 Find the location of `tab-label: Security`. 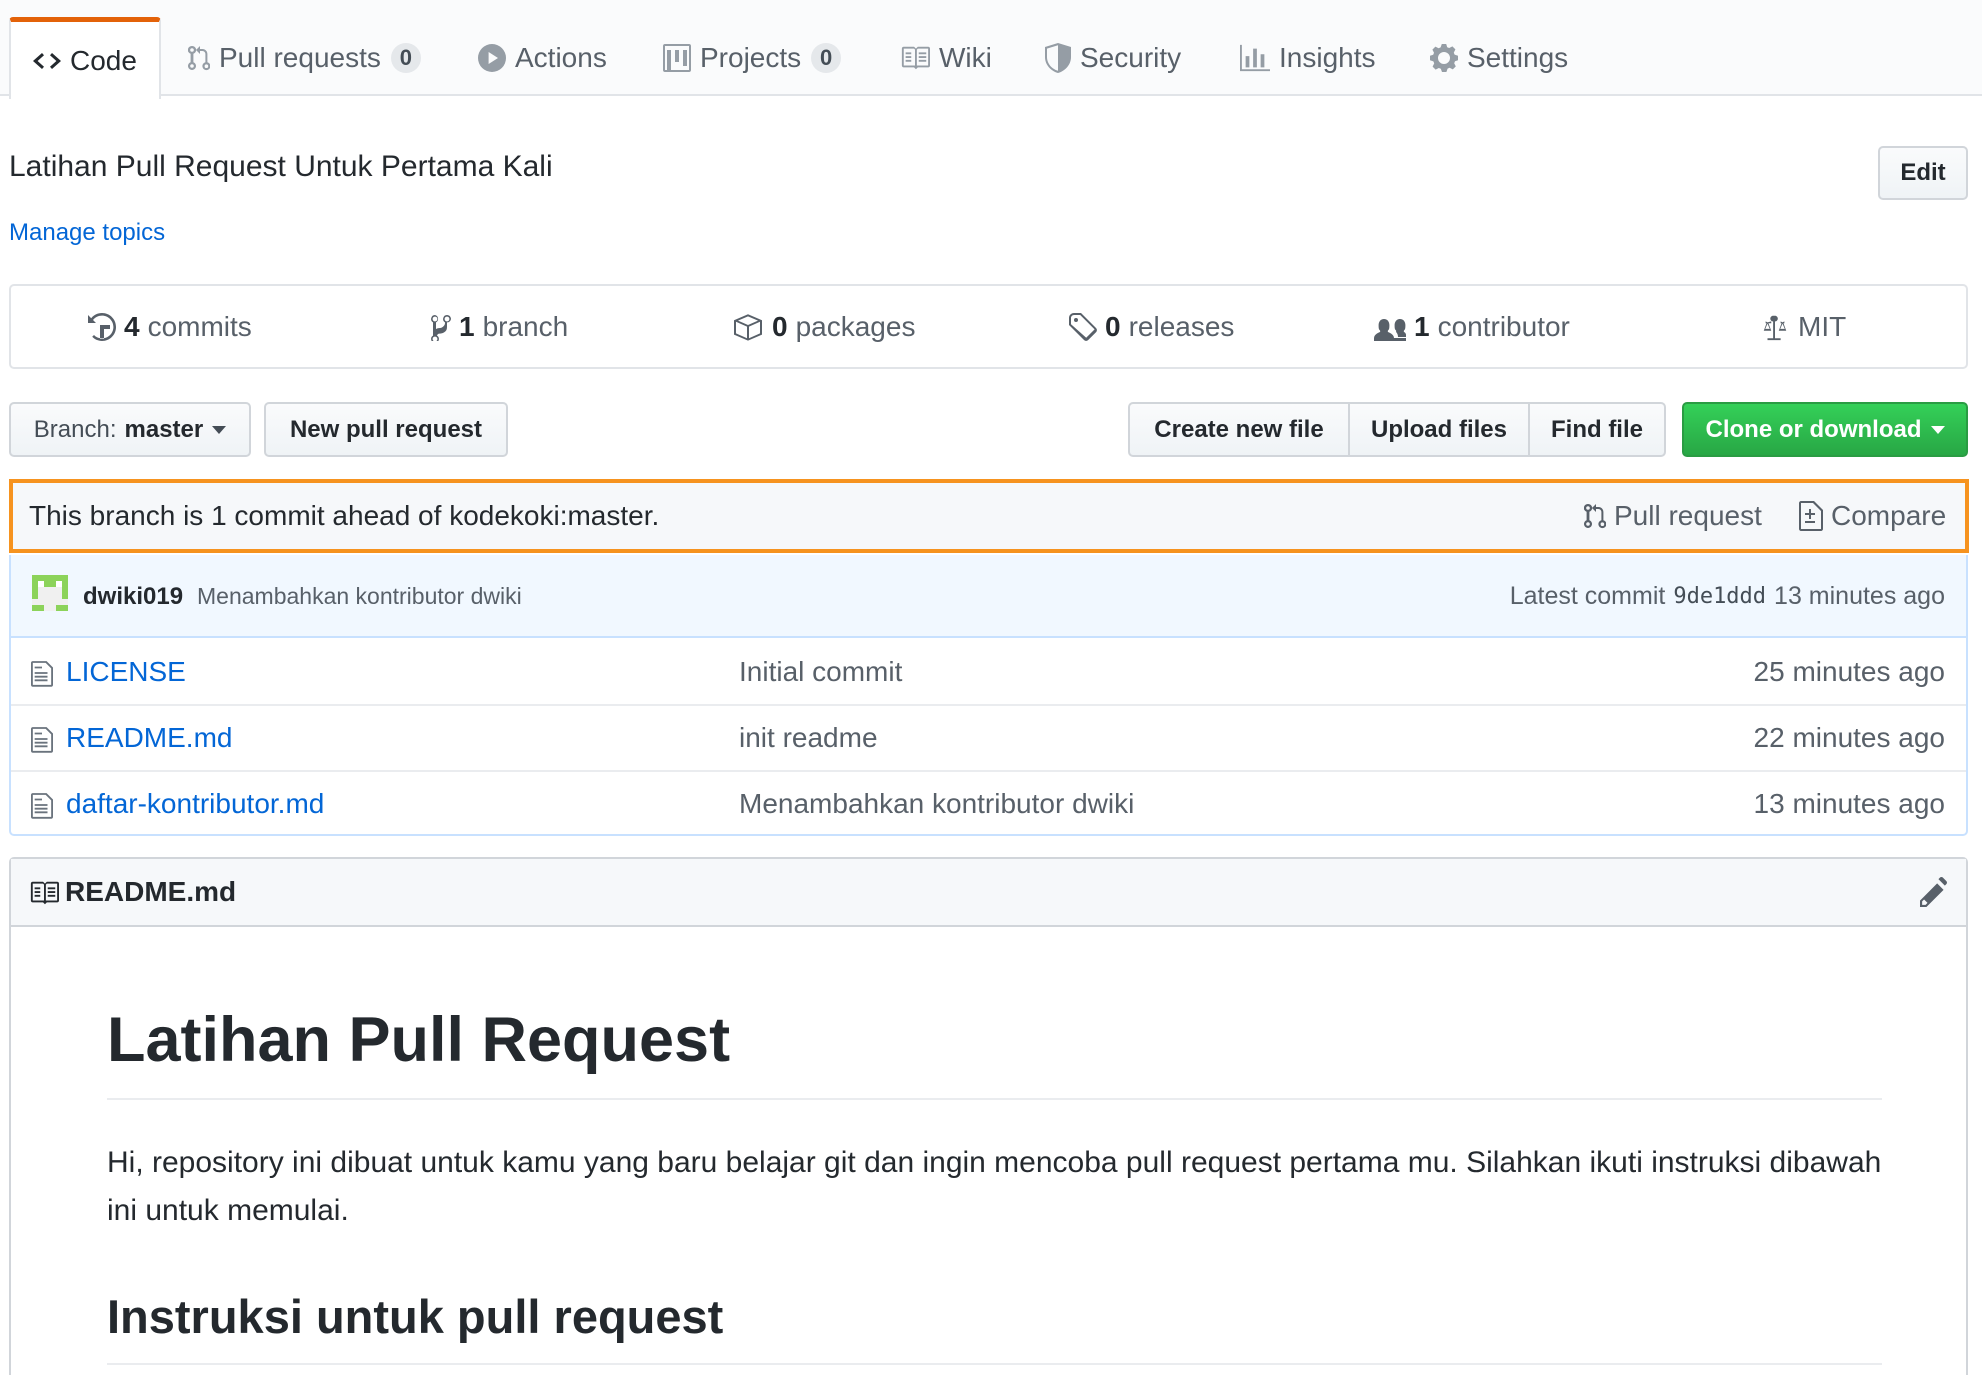

tab-label: Security is located at coordinates (1131, 57).